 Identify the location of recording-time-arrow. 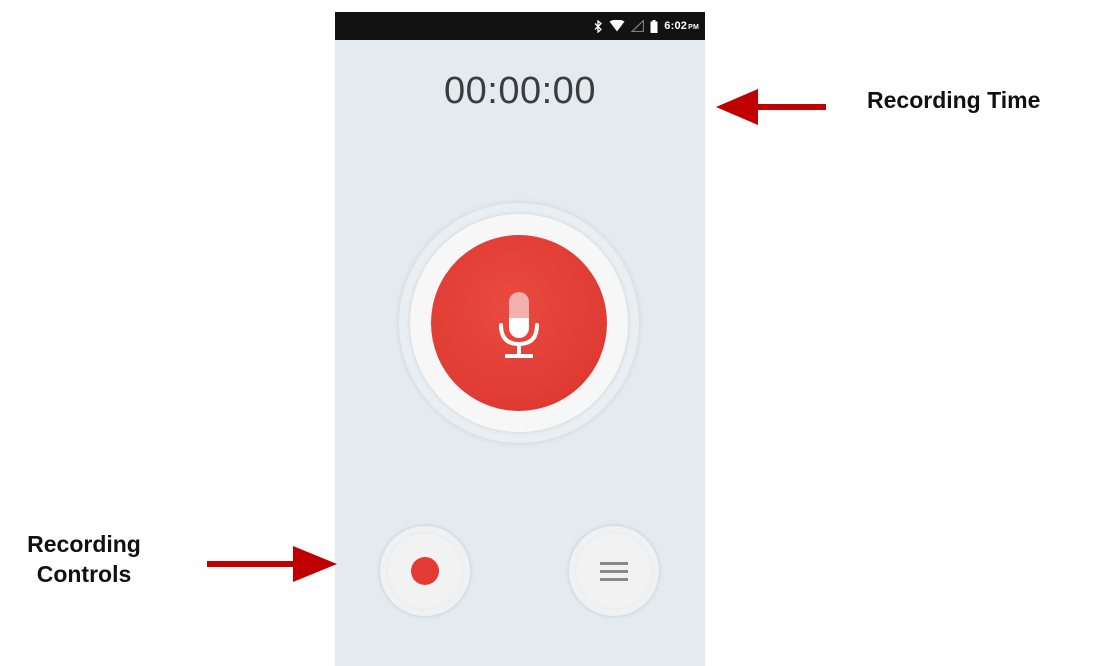
(771, 107).